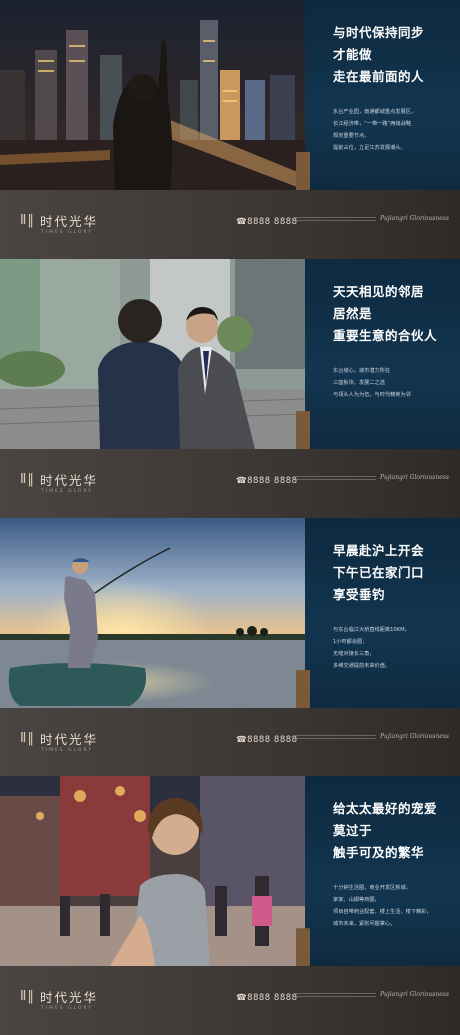 Image resolution: width=460 pixels, height=1035 pixels. What do you see at coordinates (350, 641) in the screenshot?
I see `body-line: 1小时都会圈，` at bounding box center [350, 641].